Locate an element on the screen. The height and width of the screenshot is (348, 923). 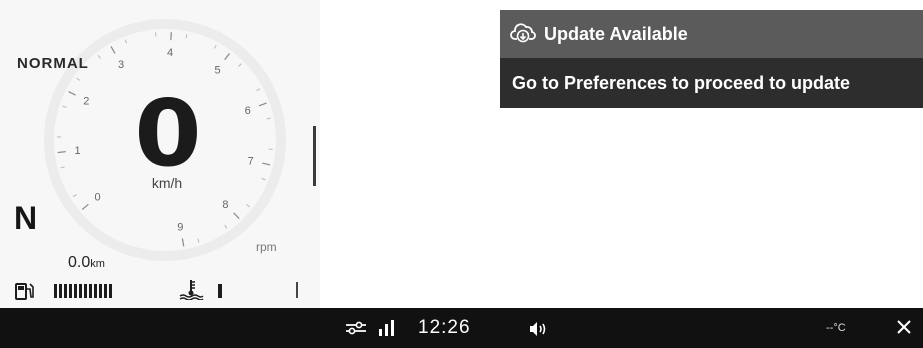
ride-mode-label: NORMAL is located at coordinates (53, 63).